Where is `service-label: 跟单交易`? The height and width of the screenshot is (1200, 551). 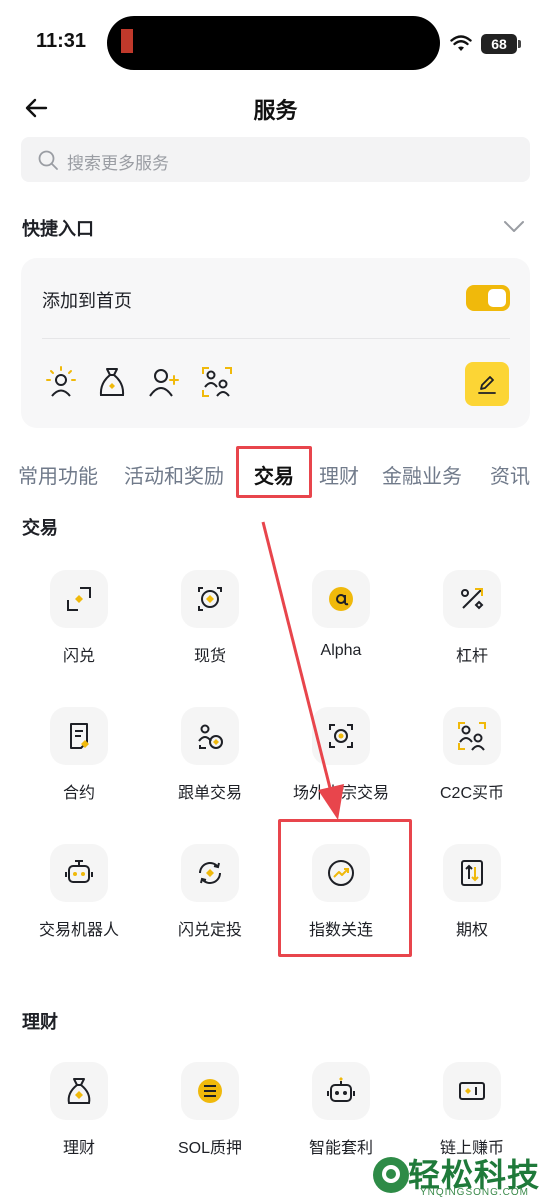 service-label: 跟单交易 is located at coordinates (209, 792).